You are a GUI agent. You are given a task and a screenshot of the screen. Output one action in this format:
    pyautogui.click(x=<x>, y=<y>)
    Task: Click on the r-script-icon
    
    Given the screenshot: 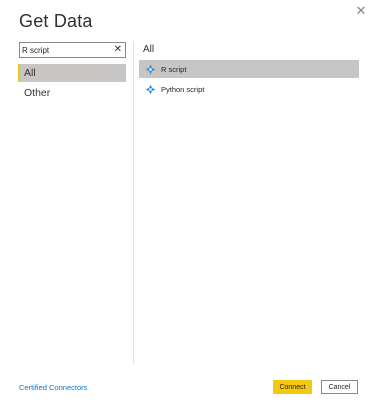 What is the action you would take?
    pyautogui.click(x=150, y=69)
    